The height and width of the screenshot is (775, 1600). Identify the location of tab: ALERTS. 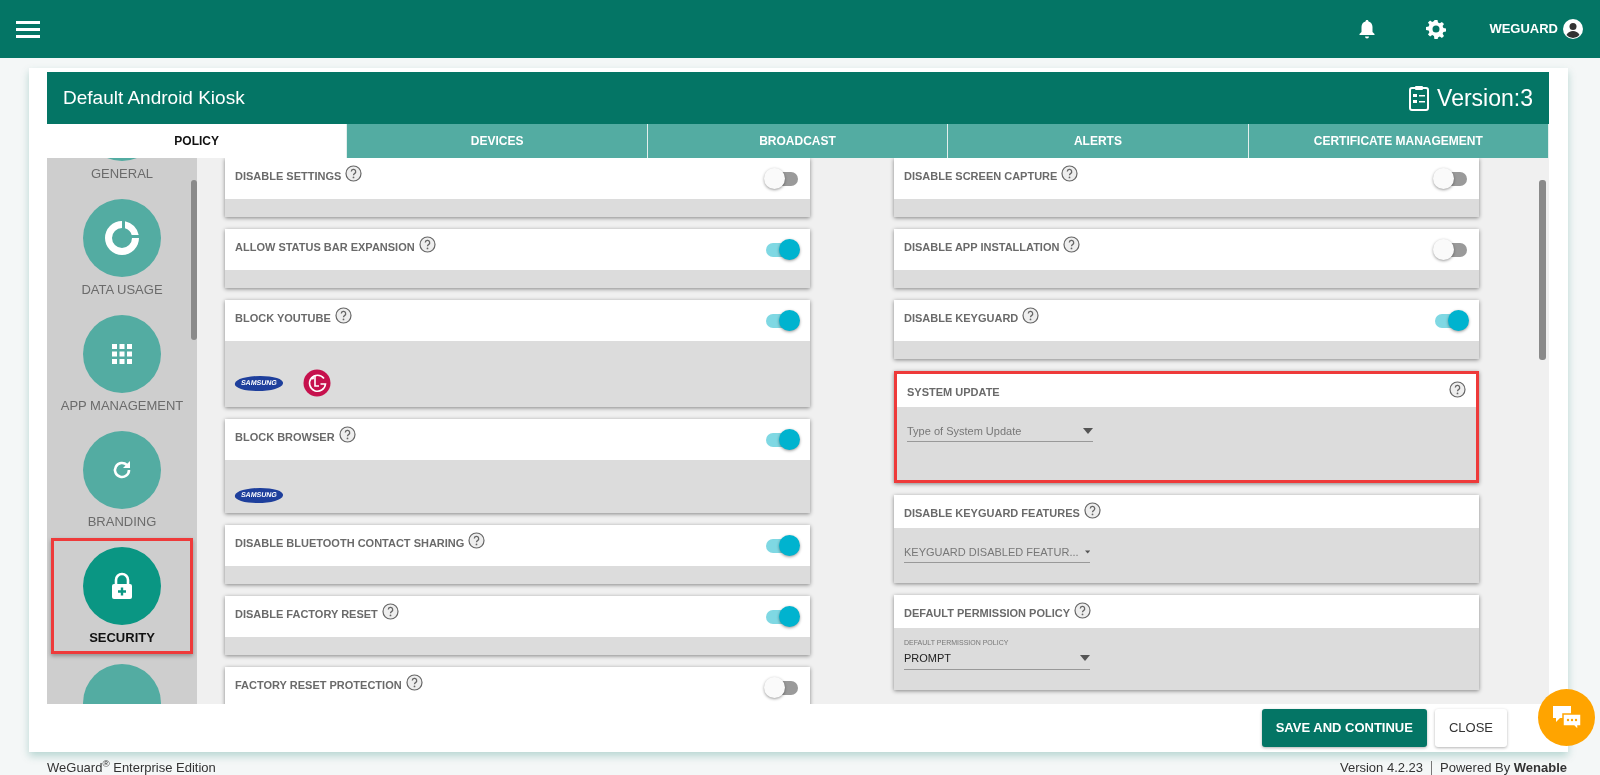
(1098, 141).